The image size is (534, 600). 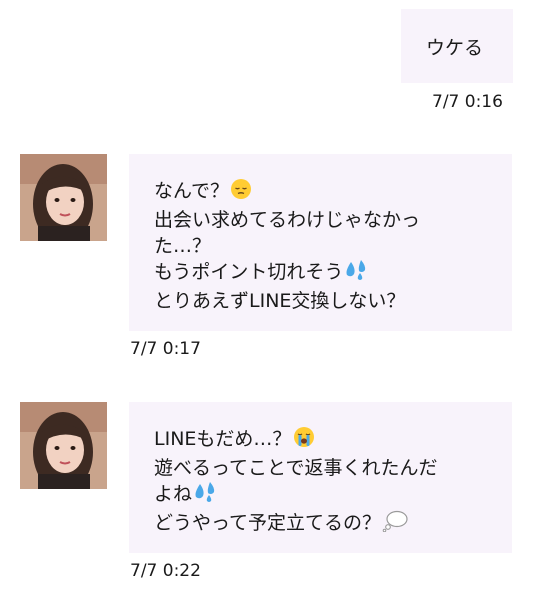 I want to click on pensive-face-emoji-icon, so click(x=241, y=192).